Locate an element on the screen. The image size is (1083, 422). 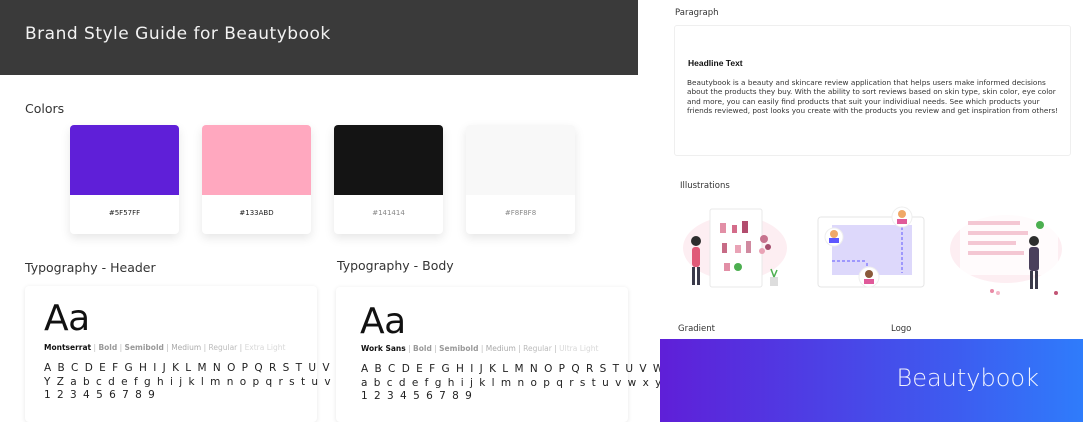
color-swatch-light: #F8F8F8 is located at coordinates (520, 179).